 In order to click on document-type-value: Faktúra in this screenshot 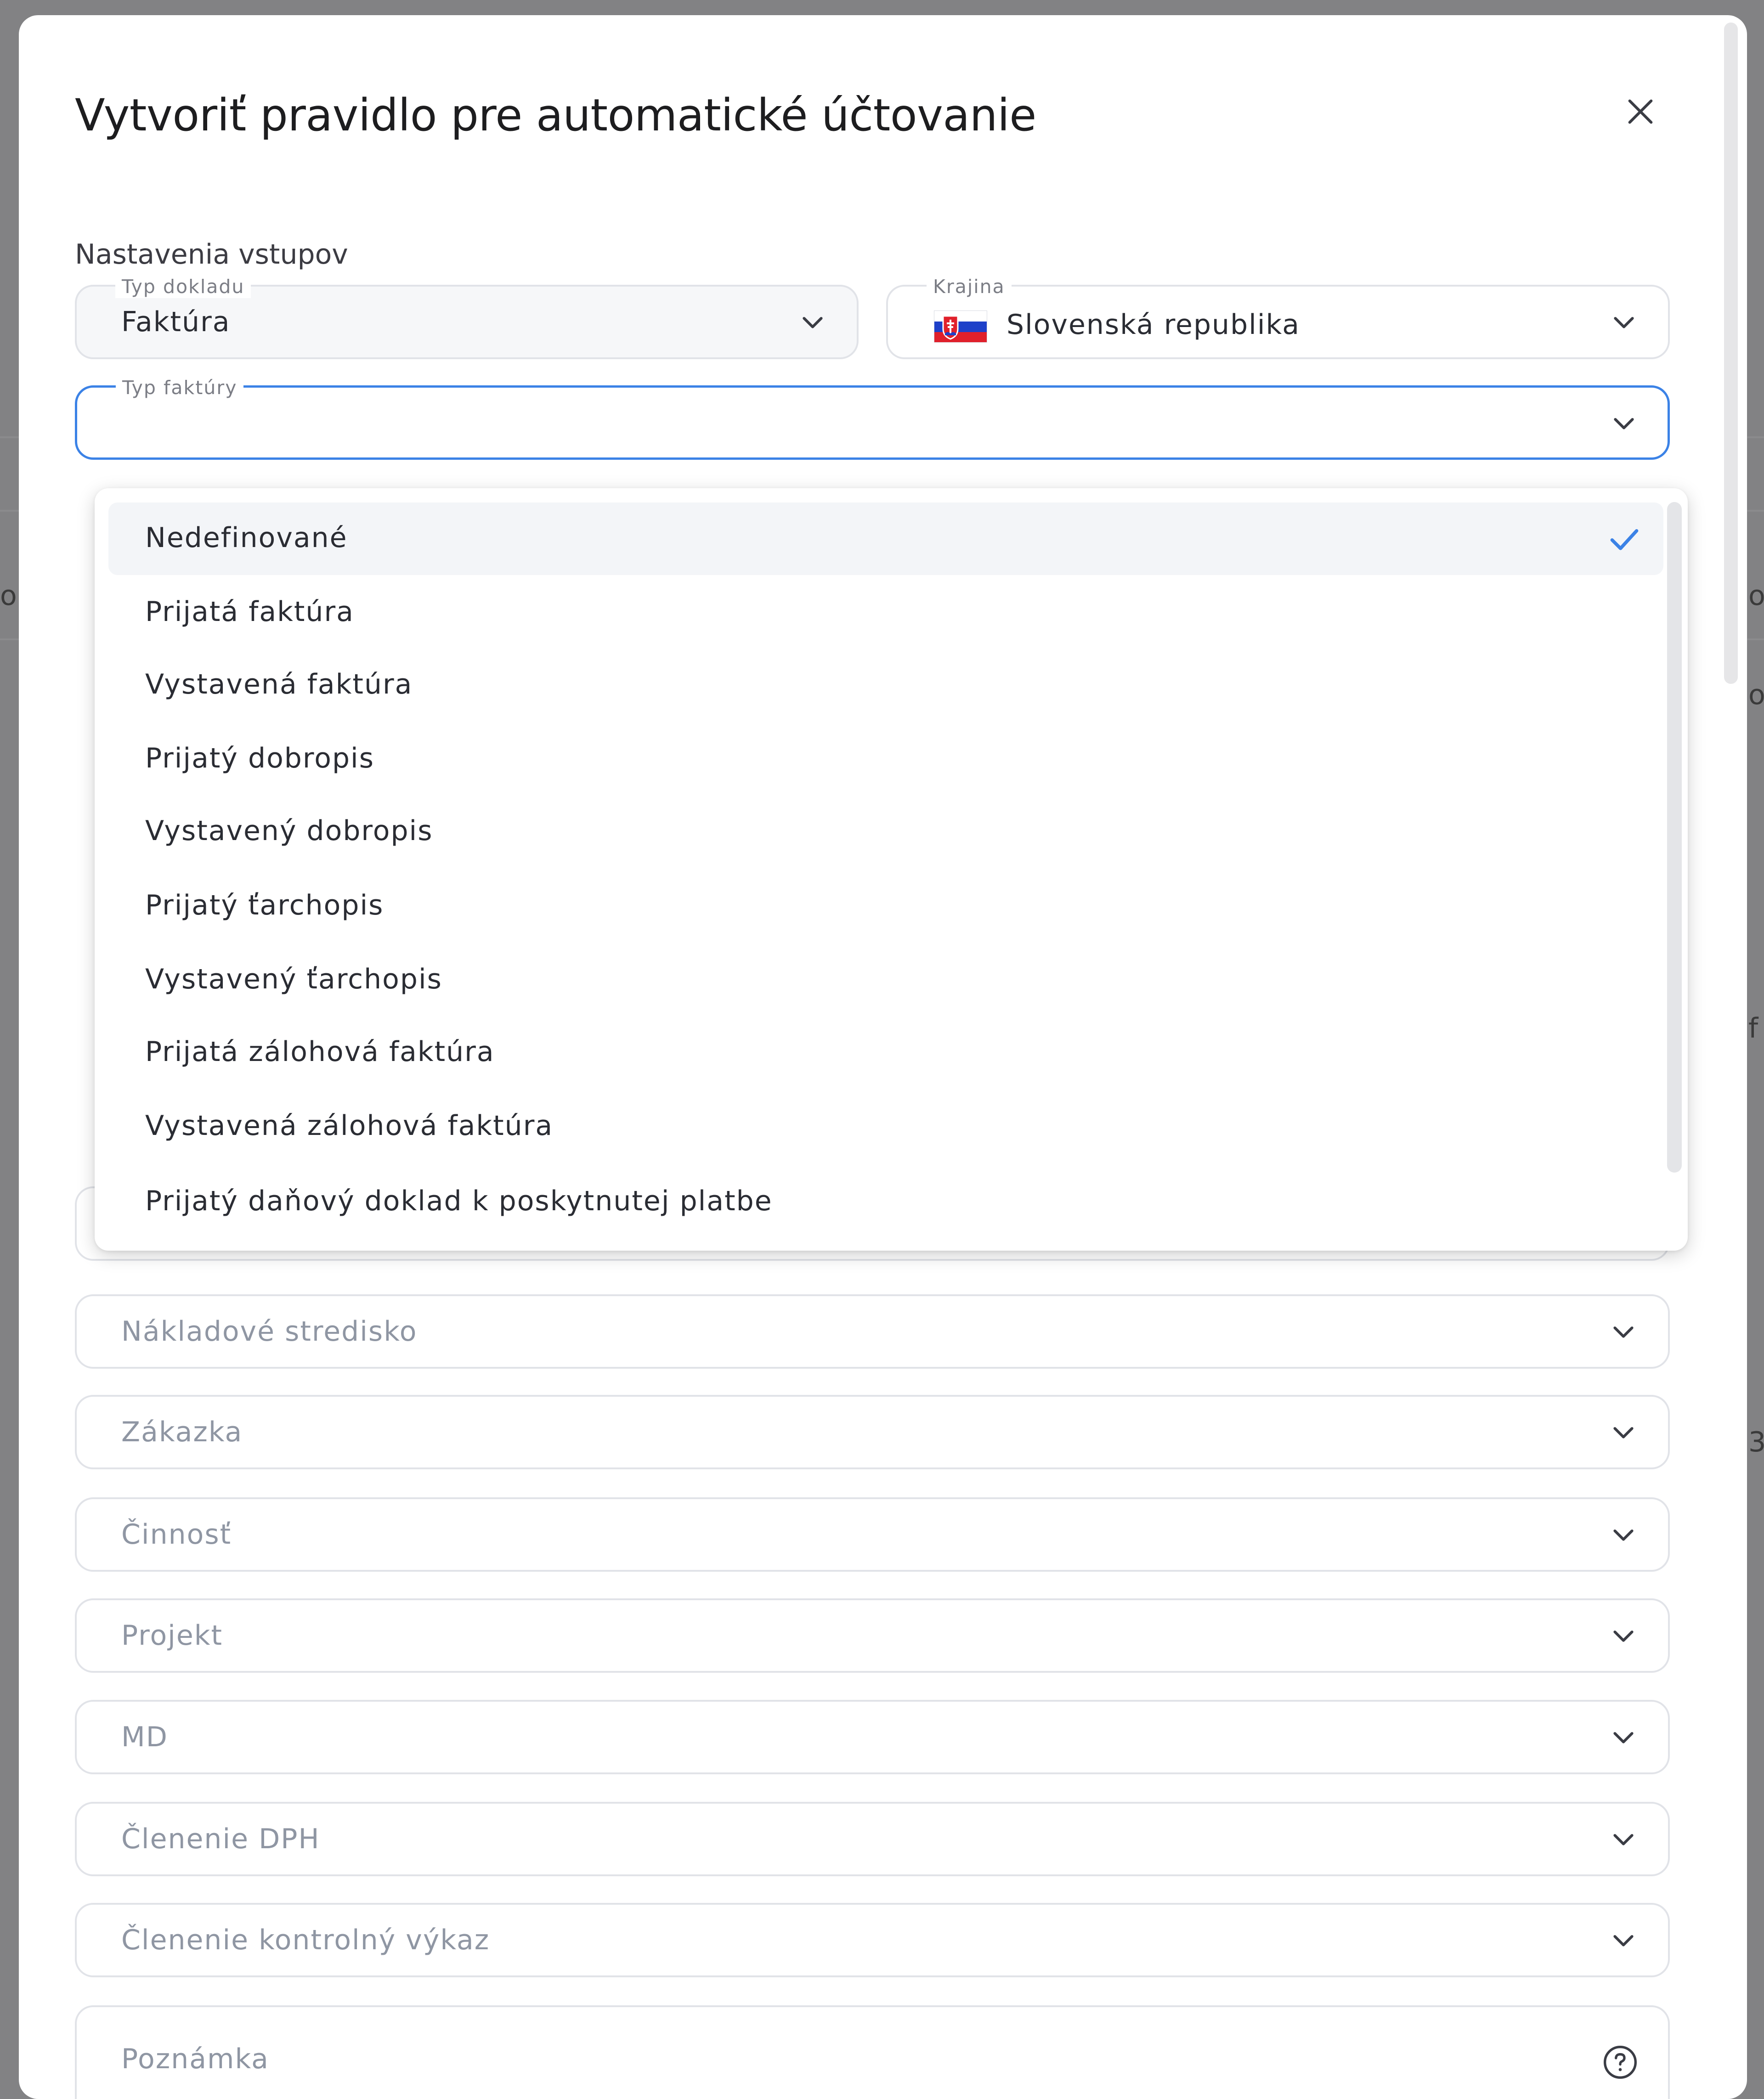, I will do `click(176, 322)`.